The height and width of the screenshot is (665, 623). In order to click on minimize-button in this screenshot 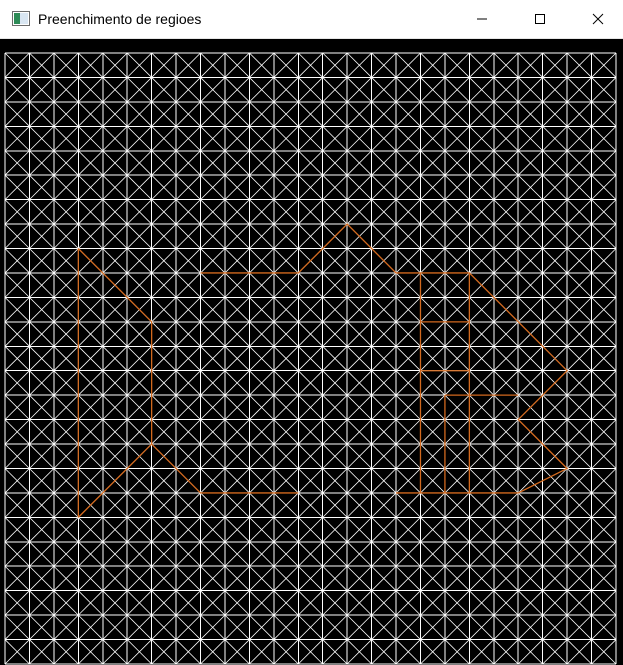, I will do `click(482, 19)`.